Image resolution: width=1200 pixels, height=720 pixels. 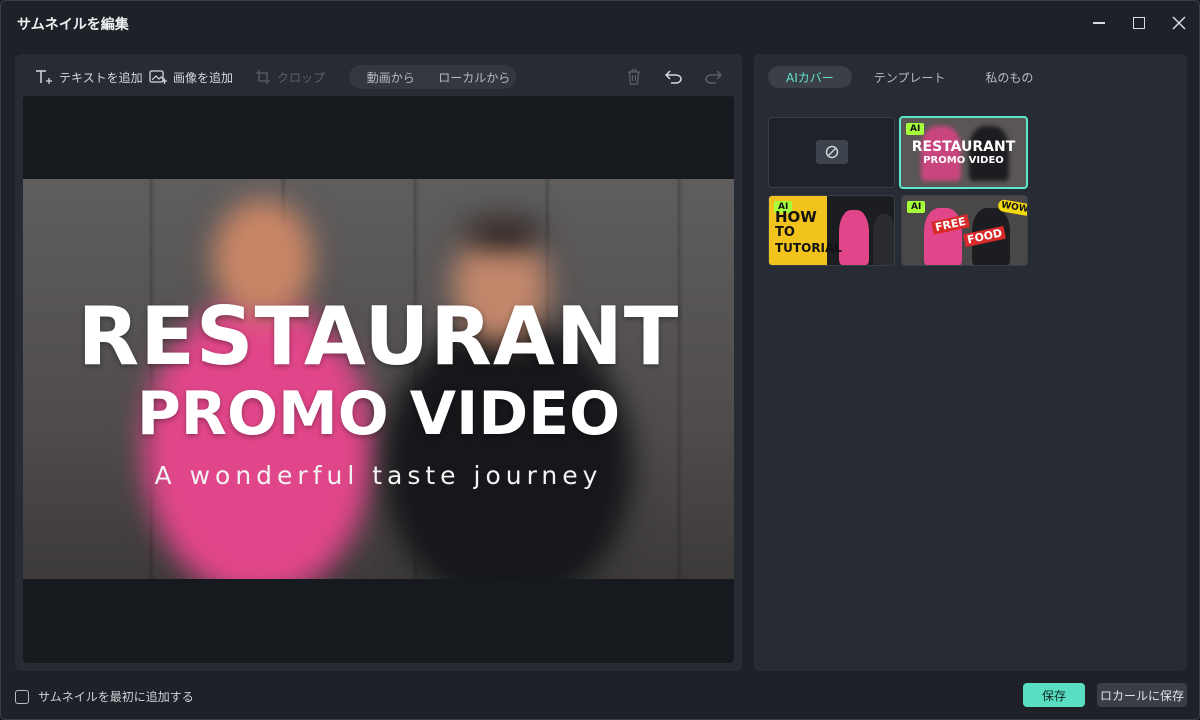 I want to click on minimize-icon, so click(x=1099, y=23).